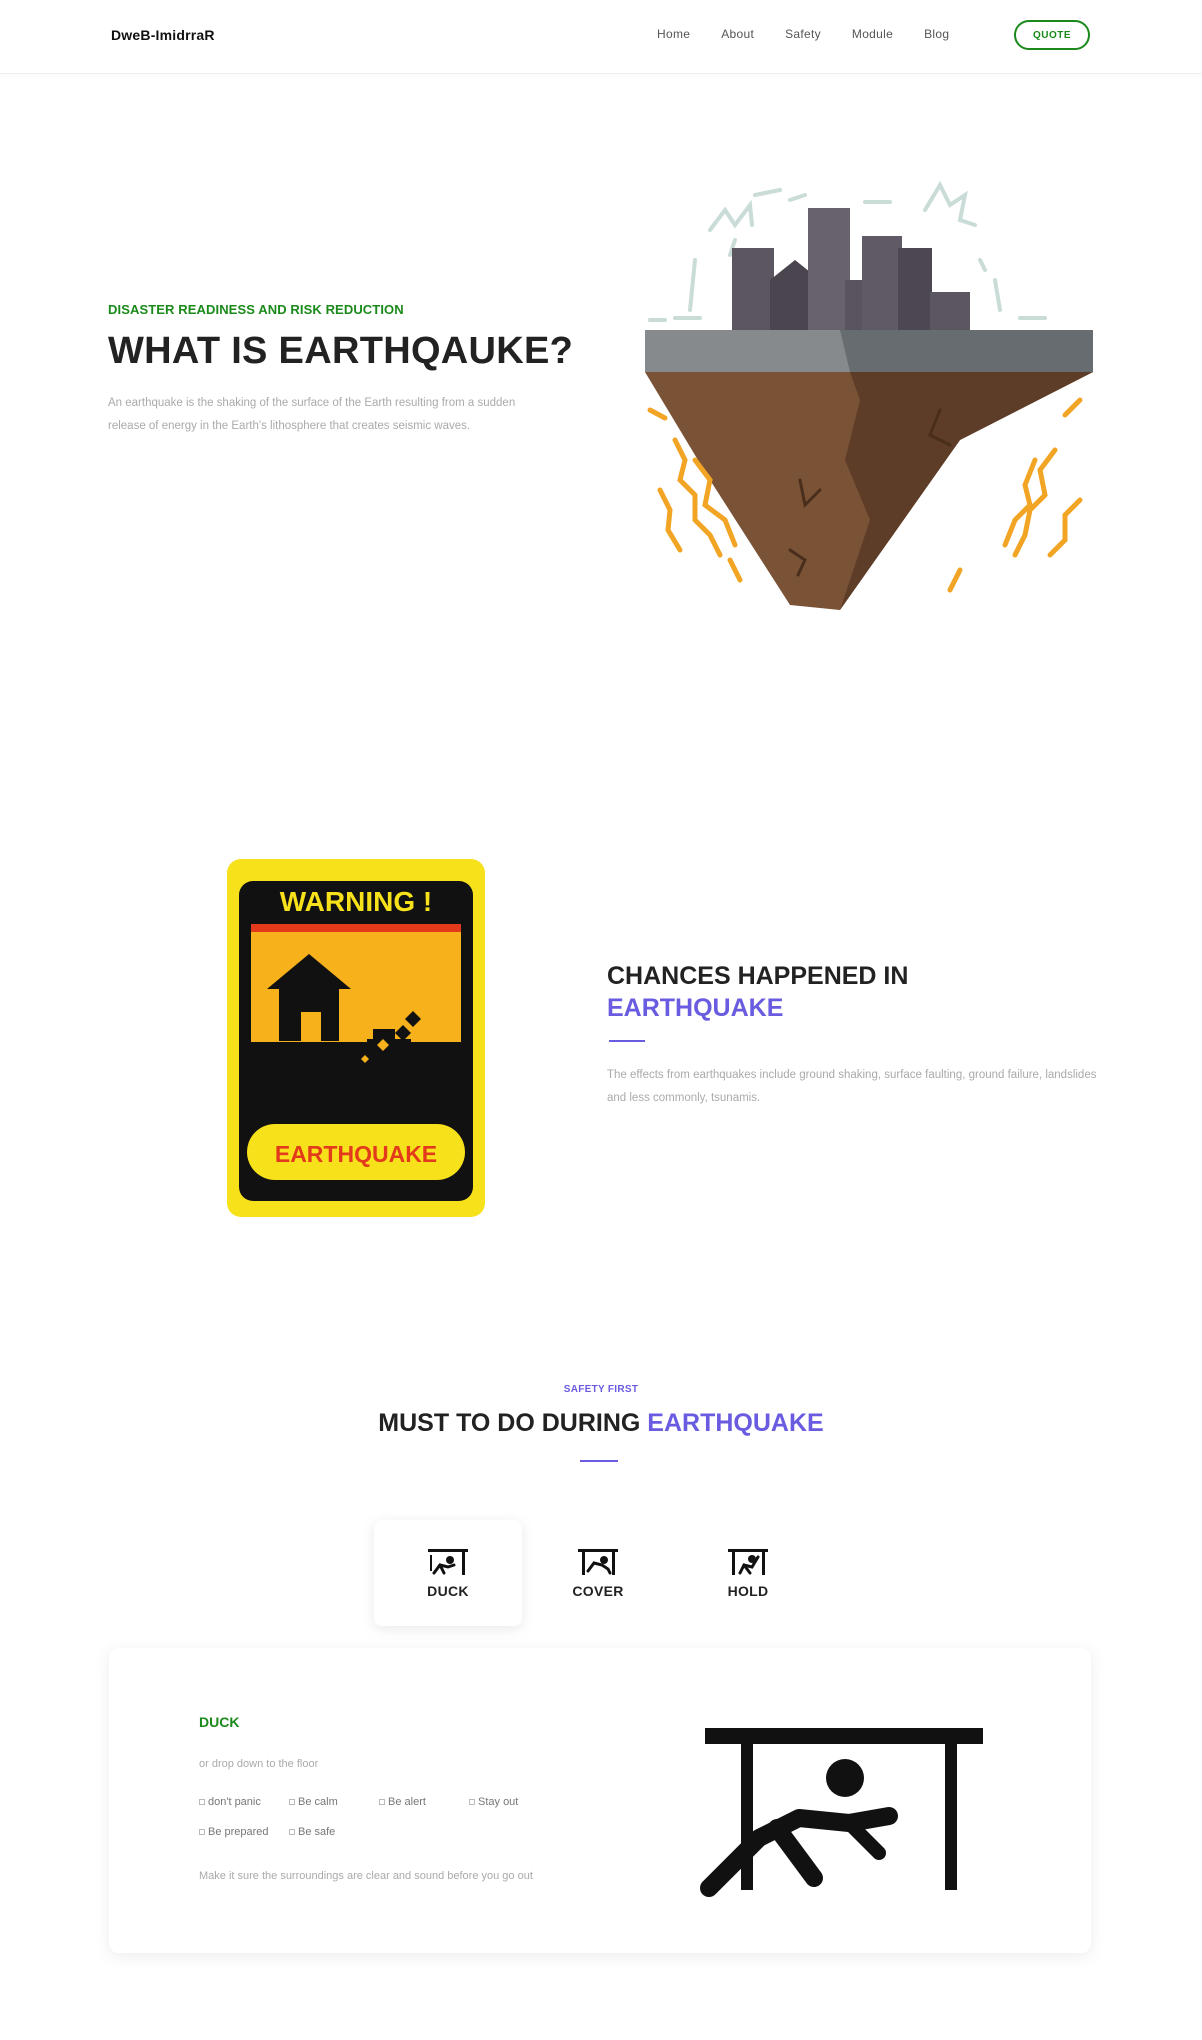 The width and height of the screenshot is (1202, 2040). What do you see at coordinates (758, 976) in the screenshot?
I see `chances-title-line1: CHANCES HAPPENED IN` at bounding box center [758, 976].